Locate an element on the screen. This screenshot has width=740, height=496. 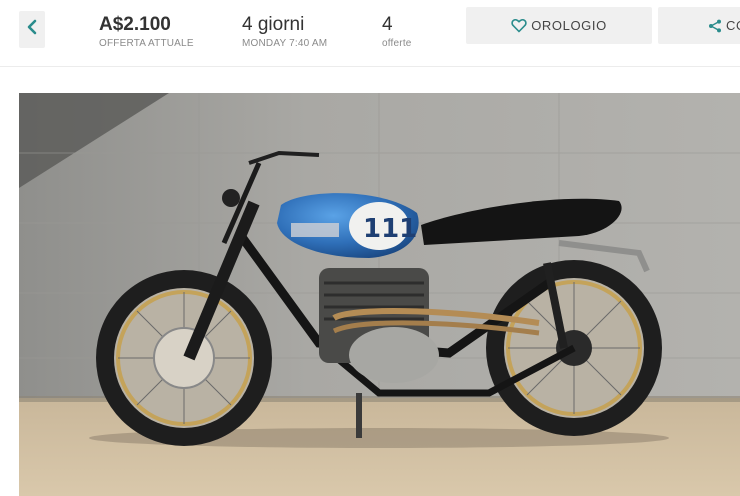
share-label: CO is located at coordinates (733, 25).